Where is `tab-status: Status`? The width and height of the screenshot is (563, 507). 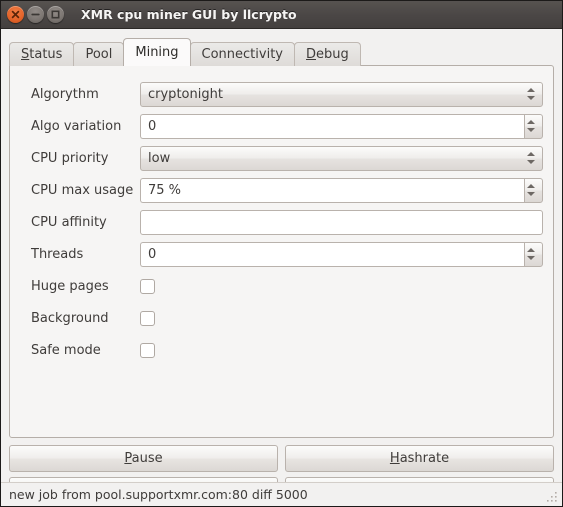 tab-status: Status is located at coordinates (42, 54).